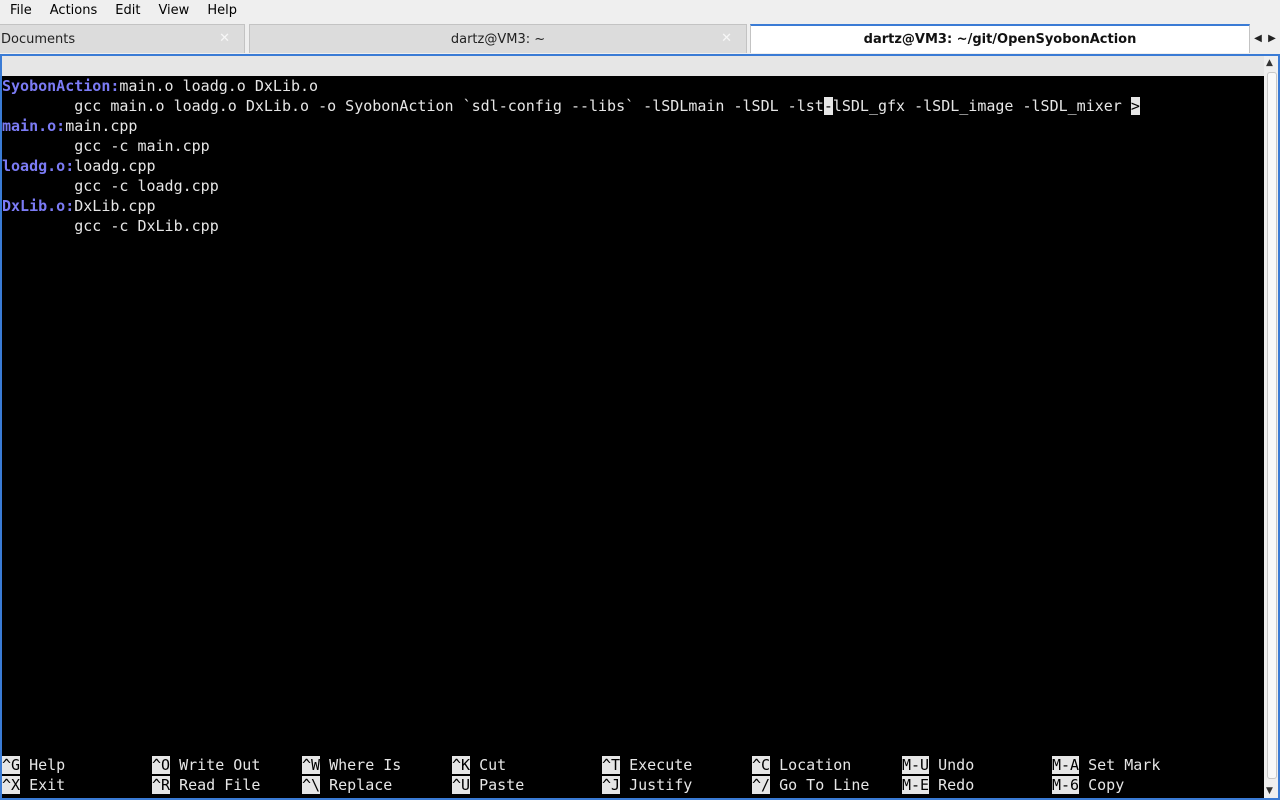 The width and height of the screenshot is (1280, 800). Describe the element at coordinates (1088, 785) in the screenshot. I see `shortcut-copy: M-6 Copy` at that location.